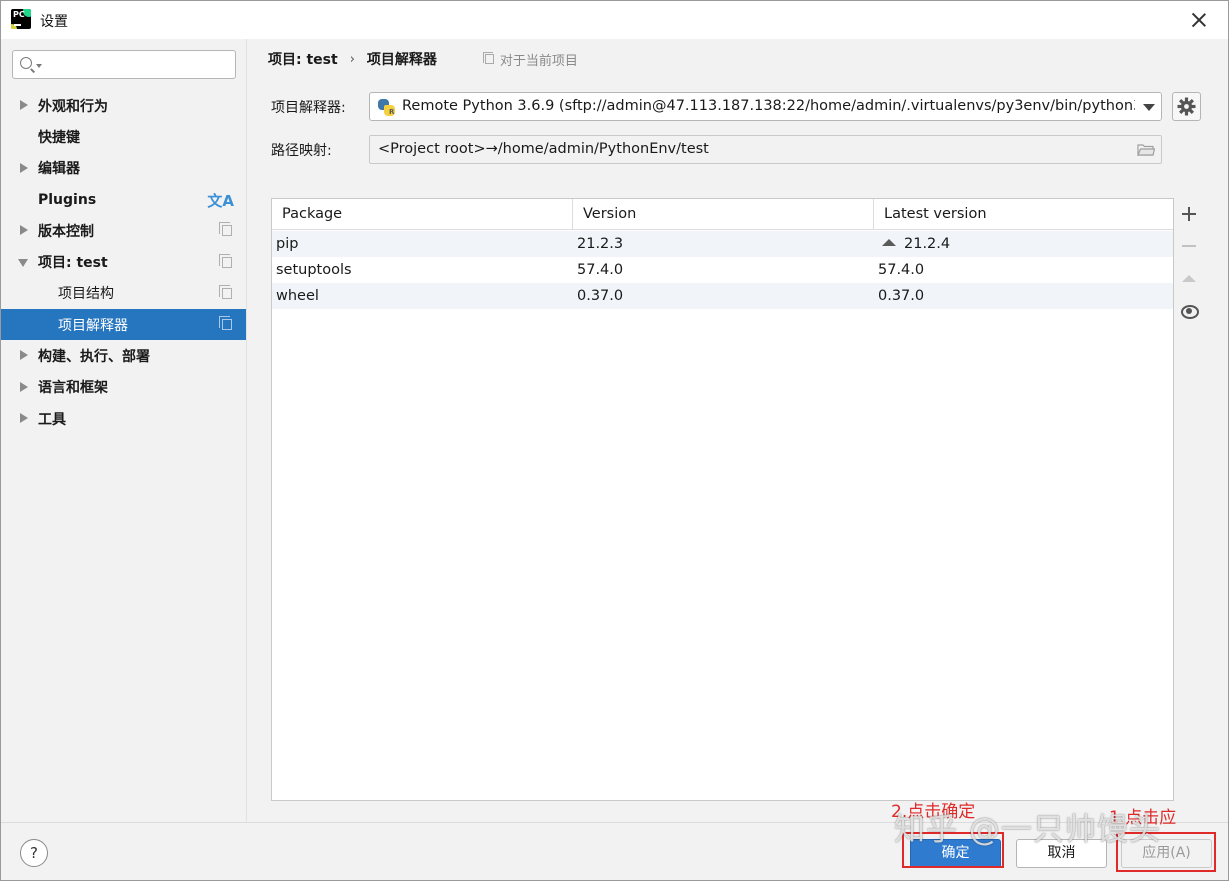 The height and width of the screenshot is (881, 1229). What do you see at coordinates (66, 231) in the screenshot?
I see `sidebar-item-label: 版本控制` at bounding box center [66, 231].